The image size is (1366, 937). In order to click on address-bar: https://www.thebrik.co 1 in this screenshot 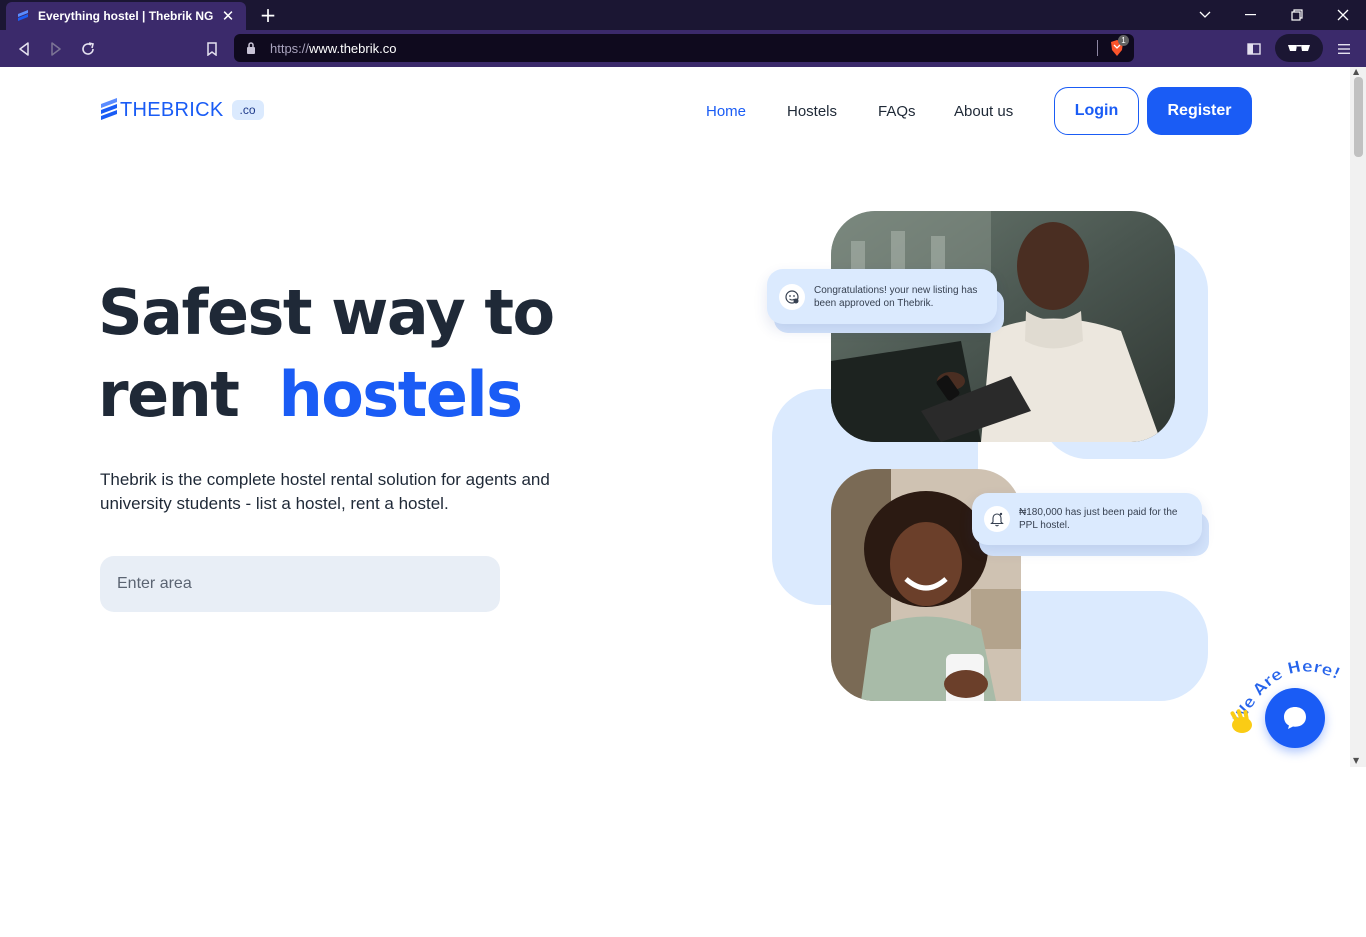, I will do `click(684, 48)`.